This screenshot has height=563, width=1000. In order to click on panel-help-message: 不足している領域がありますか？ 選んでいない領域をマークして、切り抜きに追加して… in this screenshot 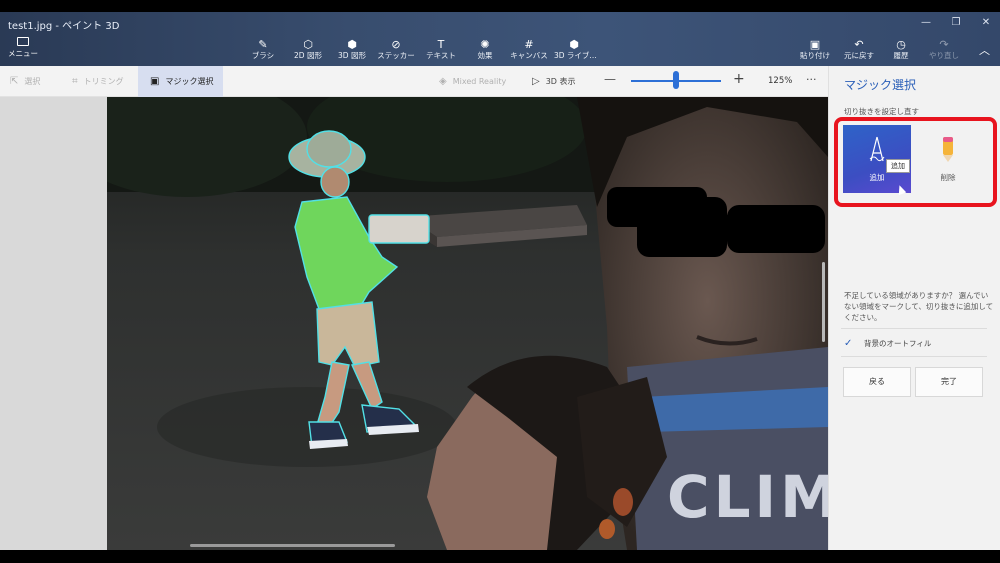, I will do `click(919, 306)`.